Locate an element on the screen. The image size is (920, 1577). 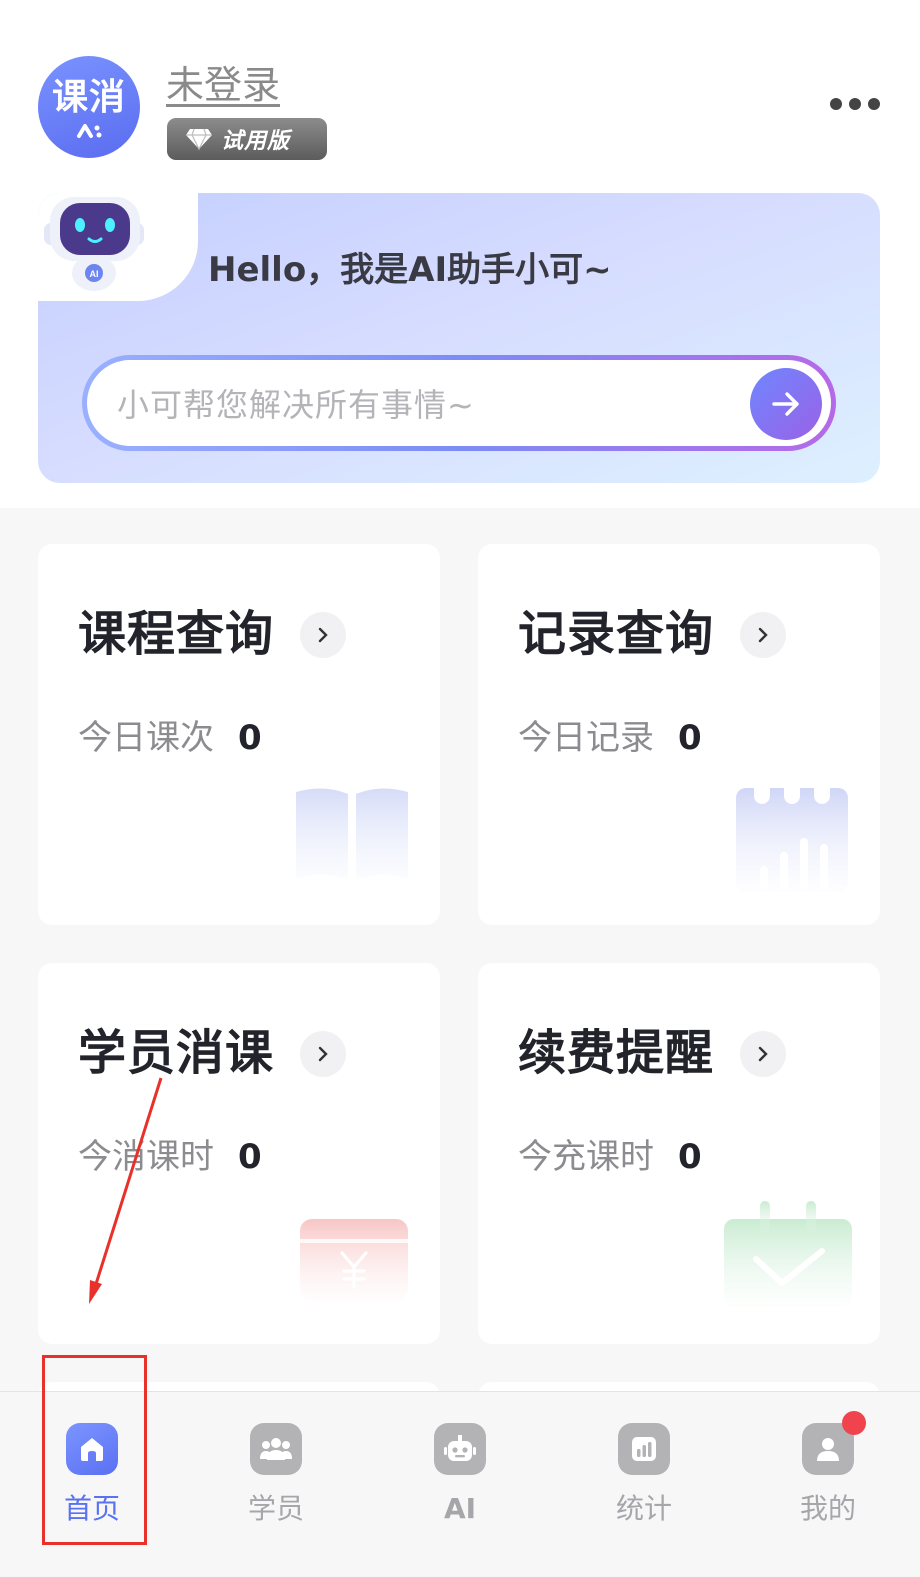
renewal-reminder-card: 续费提醒 今充课时 0 is located at coordinates (679, 1153).